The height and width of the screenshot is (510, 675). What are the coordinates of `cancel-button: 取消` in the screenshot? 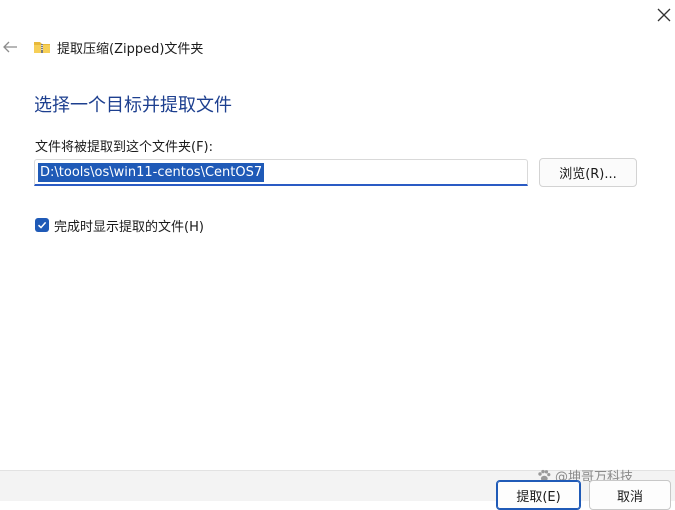 It's located at (630, 495).